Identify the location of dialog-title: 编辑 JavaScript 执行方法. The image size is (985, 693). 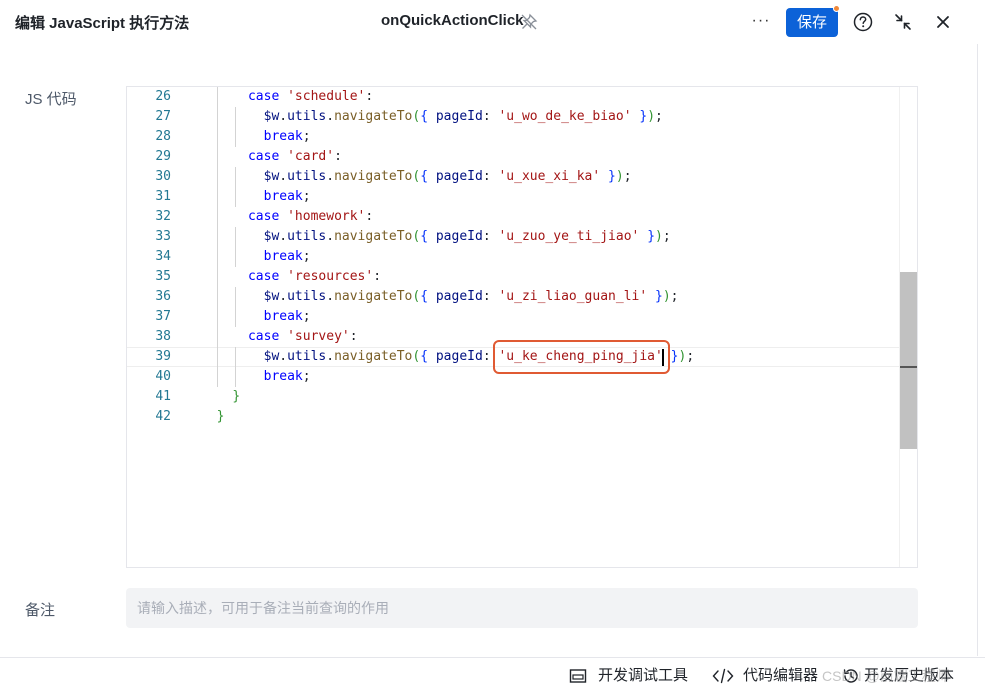
(102, 23).